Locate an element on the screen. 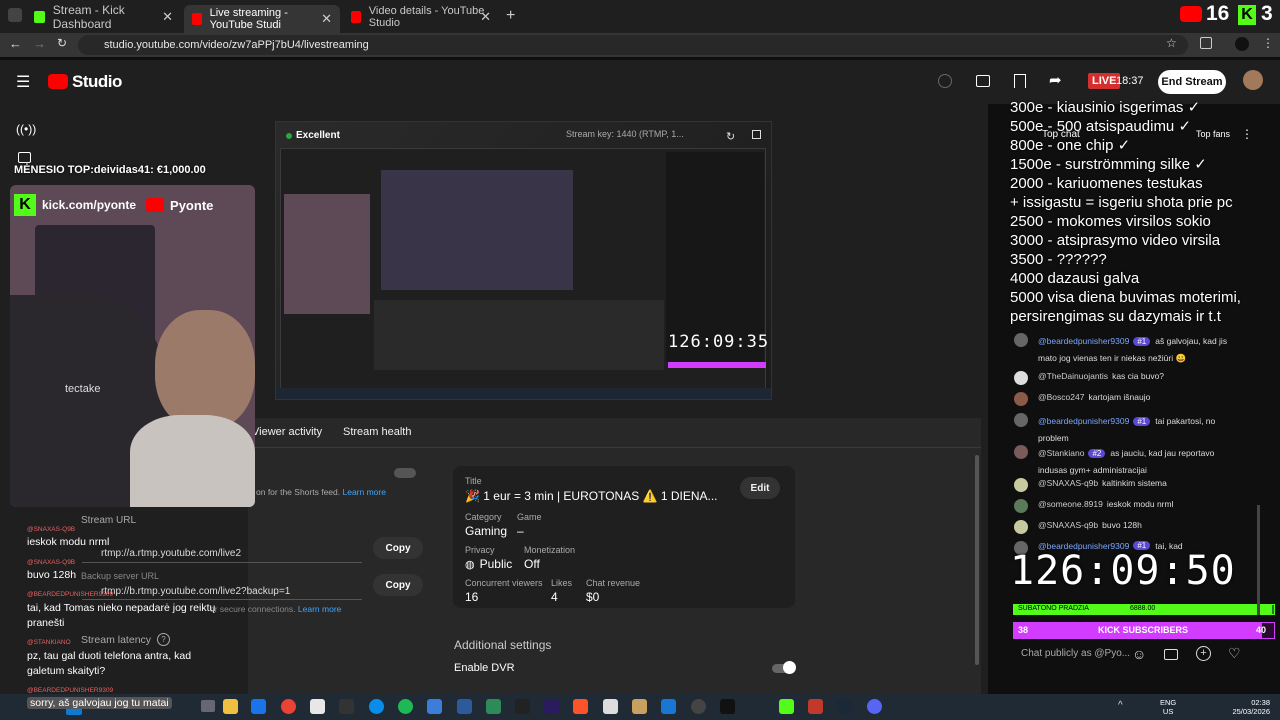 The height and width of the screenshot is (720, 1280). shorts-toggle is located at coordinates (405, 473).